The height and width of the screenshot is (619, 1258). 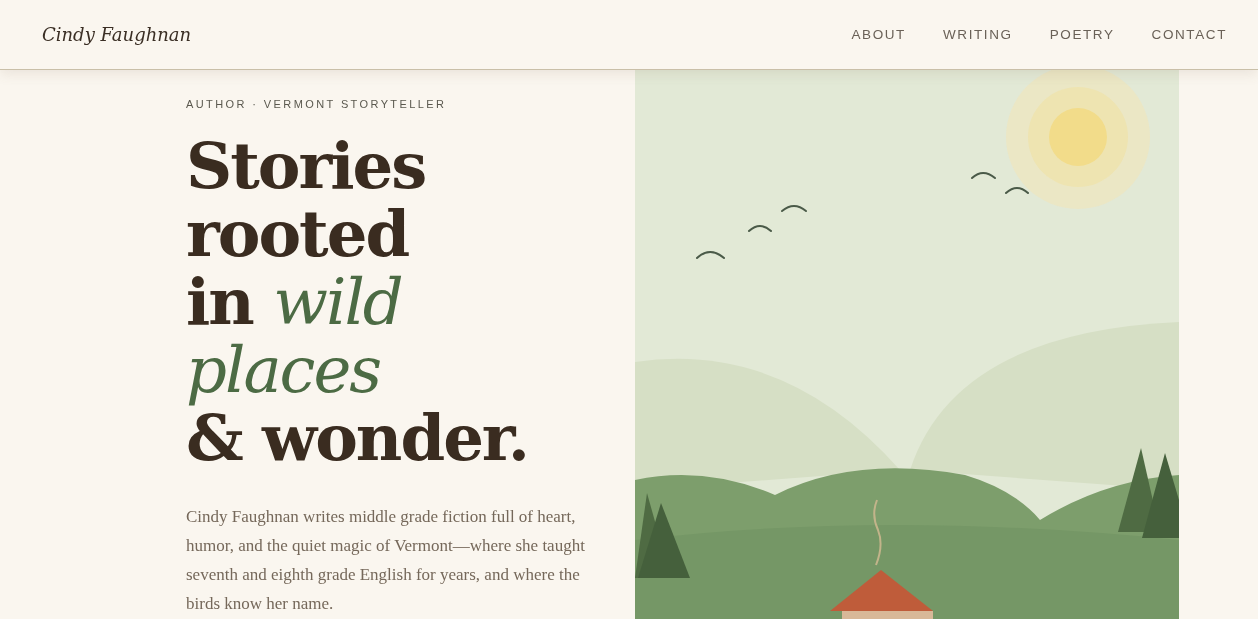 I want to click on nav-link: ABOUT, so click(x=878, y=34).